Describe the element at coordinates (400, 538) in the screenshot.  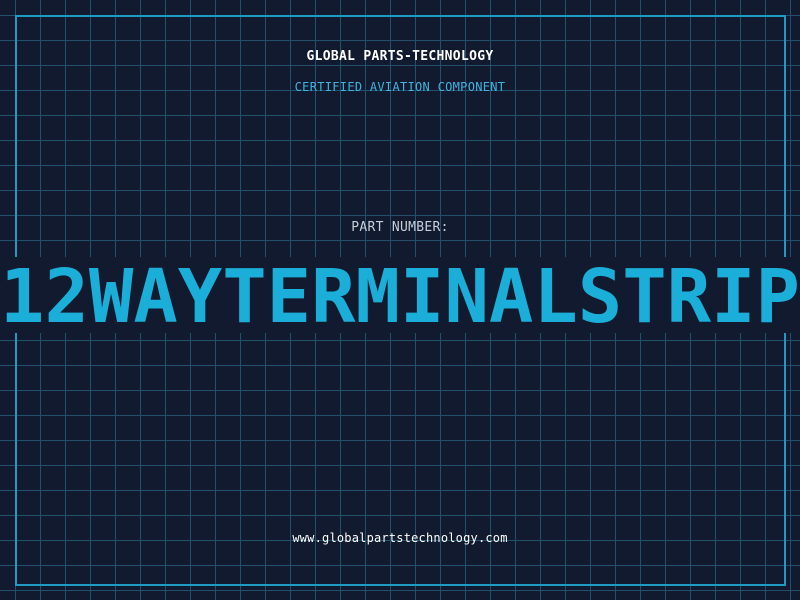
I see `website-link: www.globalpartstechnology.com` at that location.